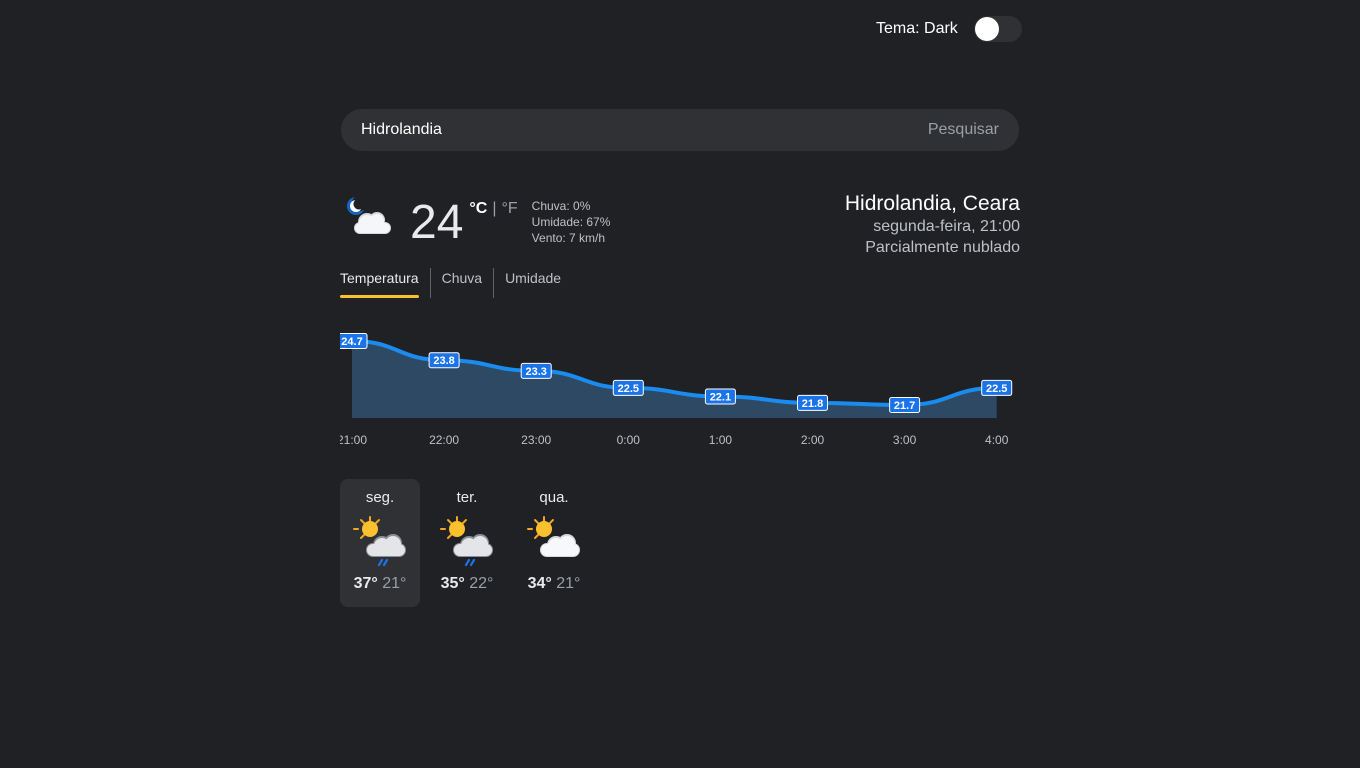  I want to click on chart-data-label: 21.8, so click(812, 402).